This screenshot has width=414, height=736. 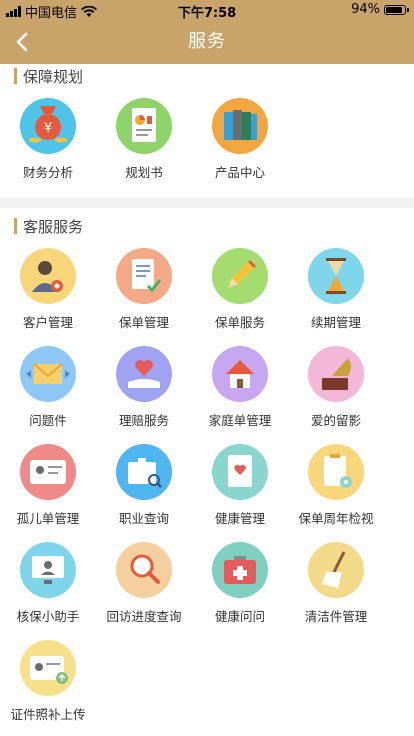 I want to click on status-right: 94%, so click(x=380, y=9).